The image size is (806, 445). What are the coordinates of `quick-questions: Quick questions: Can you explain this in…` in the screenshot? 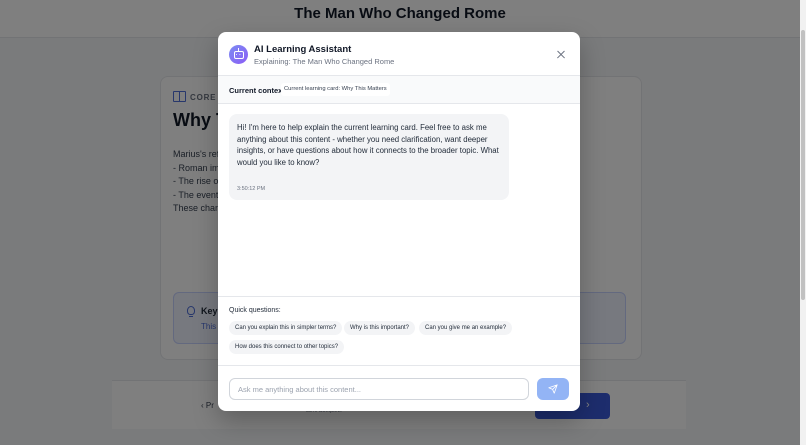 It's located at (399, 330).